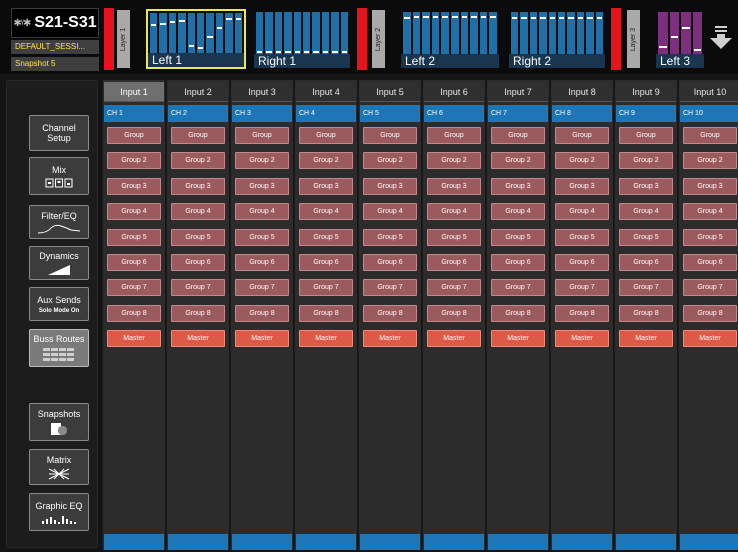 Image resolution: width=738 pixels, height=552 pixels. What do you see at coordinates (59, 467) in the screenshot?
I see `matrix-button: Matrix` at bounding box center [59, 467].